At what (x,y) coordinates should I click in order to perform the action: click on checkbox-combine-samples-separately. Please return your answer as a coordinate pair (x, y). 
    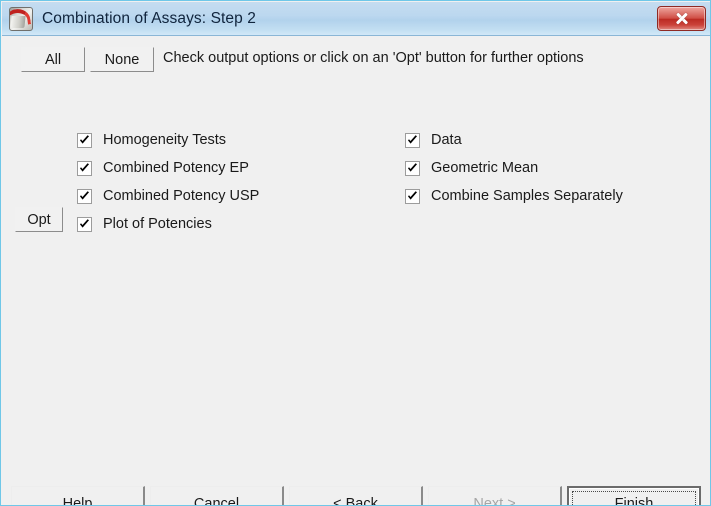
    Looking at the image, I should click on (412, 196).